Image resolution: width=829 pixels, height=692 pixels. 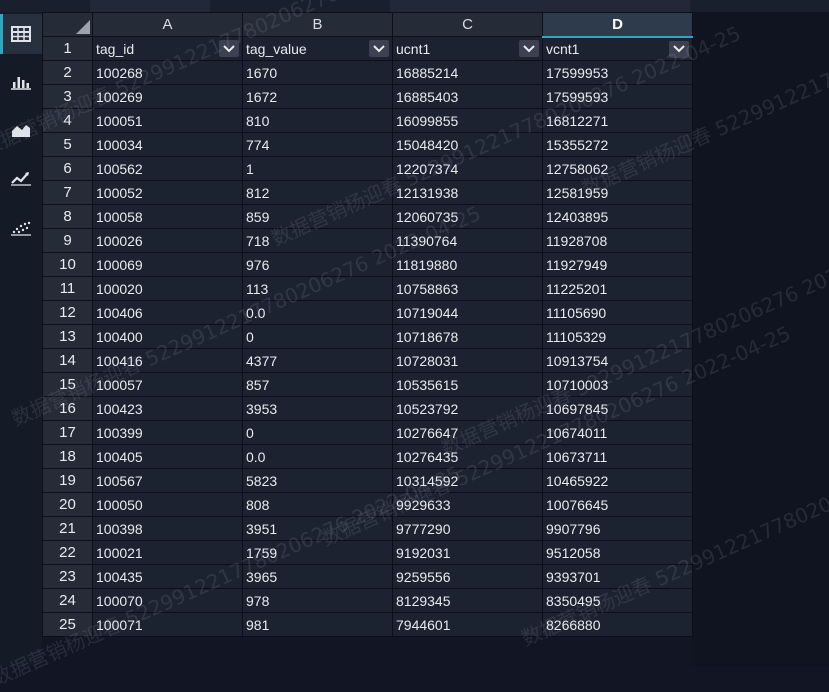 What do you see at coordinates (617, 600) in the screenshot?
I see `table-cell: 8350495` at bounding box center [617, 600].